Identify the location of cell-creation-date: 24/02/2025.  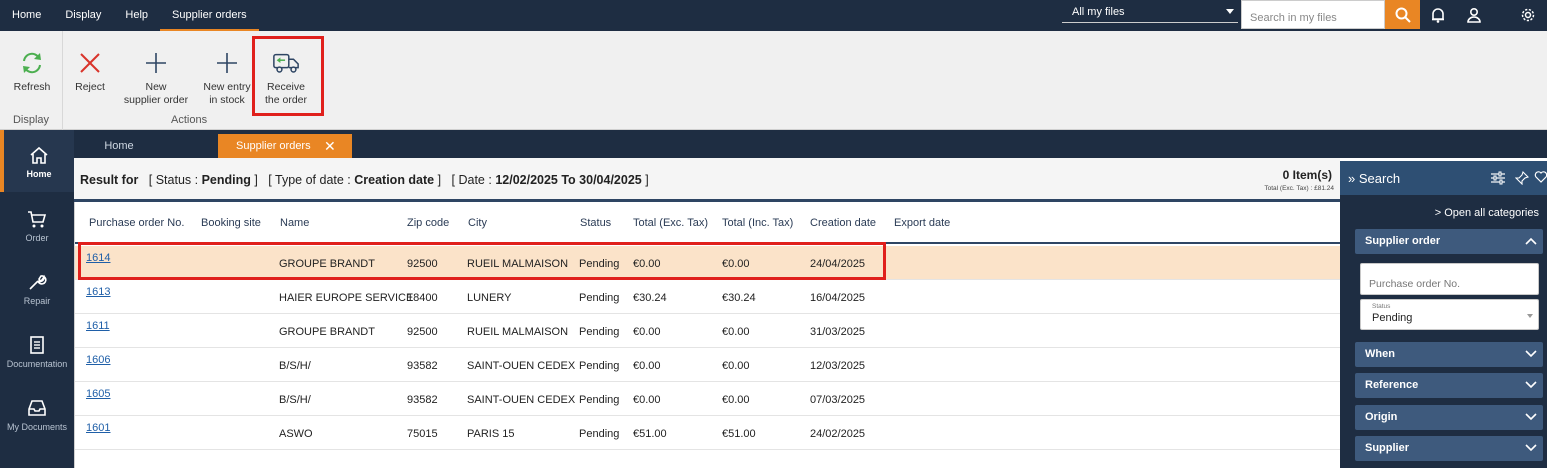
(838, 434).